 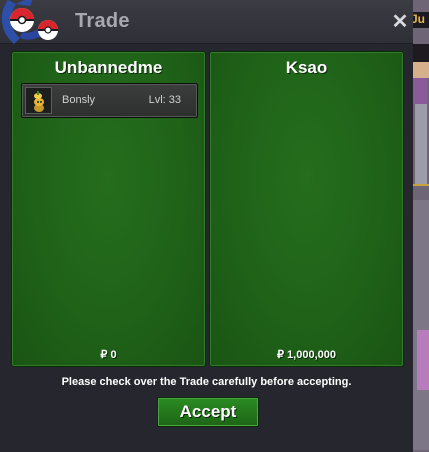 I want to click on player-name: Ksao, so click(x=306, y=67).